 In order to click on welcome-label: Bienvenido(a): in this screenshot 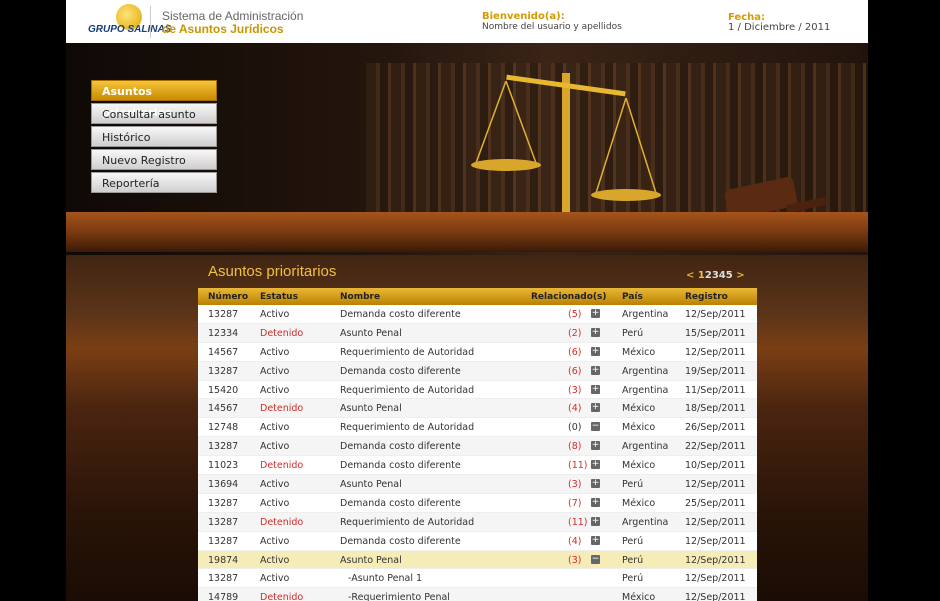, I will do `click(523, 16)`.